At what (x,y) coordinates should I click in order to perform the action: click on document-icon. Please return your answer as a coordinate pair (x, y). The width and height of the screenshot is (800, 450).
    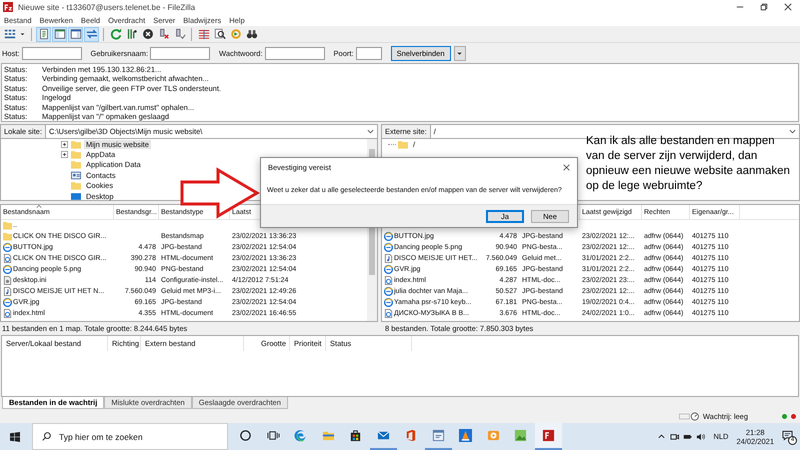
    Looking at the image, I should click on (43, 34).